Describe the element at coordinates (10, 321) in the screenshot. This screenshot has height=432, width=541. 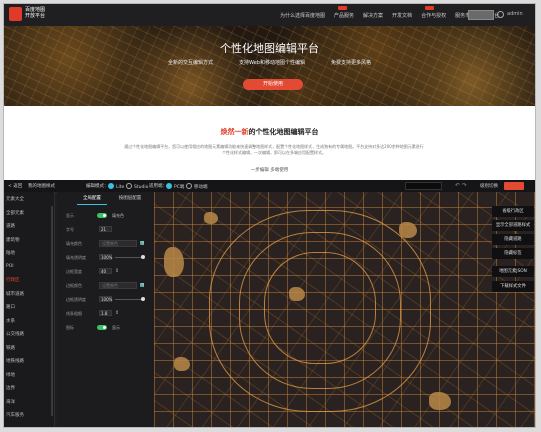
I see `sidebar-item: 水系` at that location.